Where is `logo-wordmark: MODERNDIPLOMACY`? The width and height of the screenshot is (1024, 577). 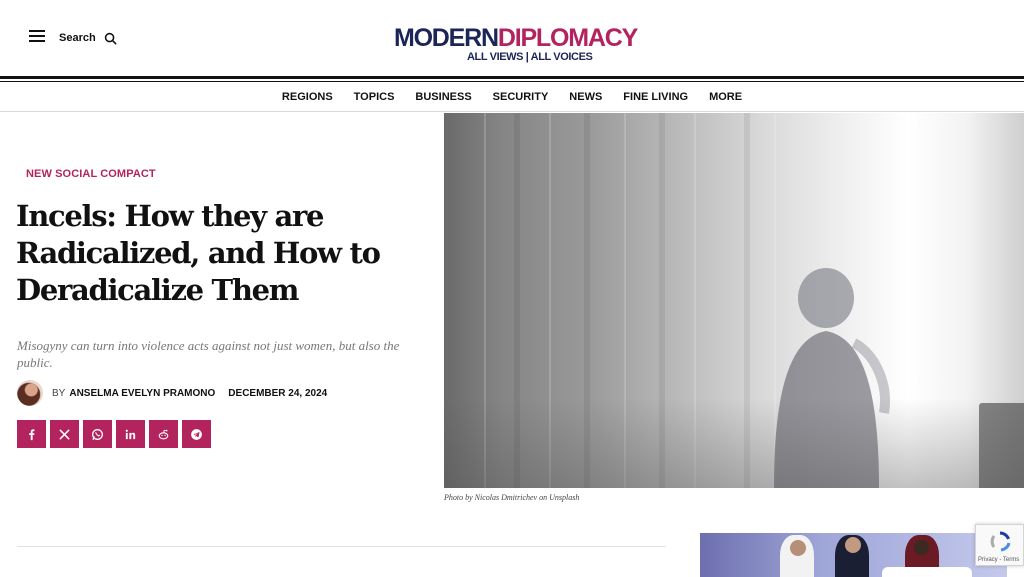
logo-wordmark: MODERNDIPLOMACY is located at coordinates (515, 38).